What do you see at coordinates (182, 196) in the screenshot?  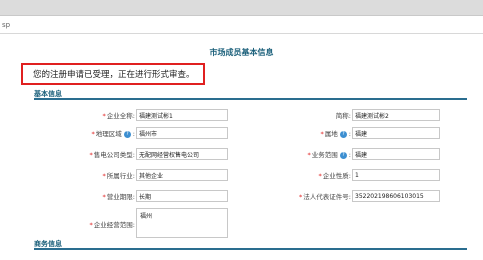 I see `term-input: 长期` at bounding box center [182, 196].